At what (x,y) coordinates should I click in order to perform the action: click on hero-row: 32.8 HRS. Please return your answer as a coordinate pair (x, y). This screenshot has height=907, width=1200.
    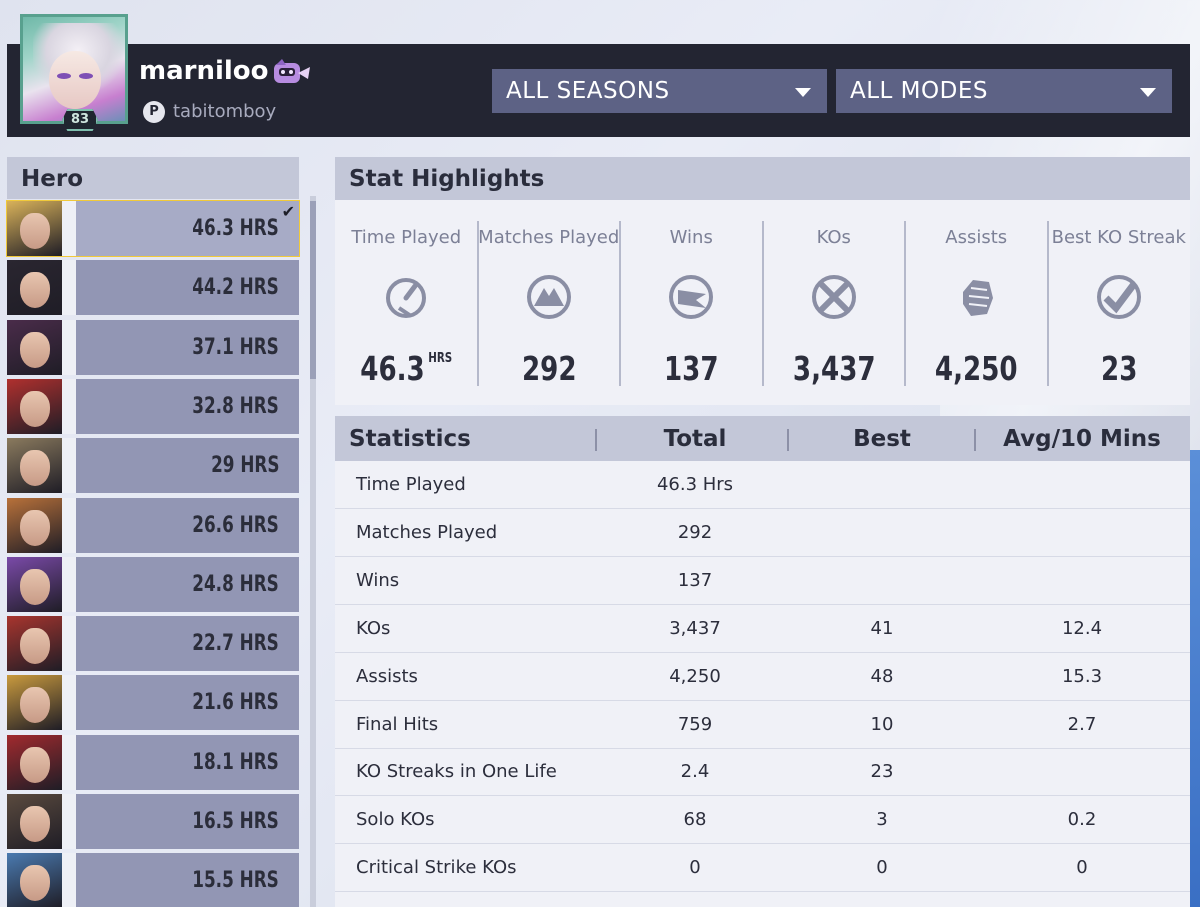
    Looking at the image, I should click on (153, 406).